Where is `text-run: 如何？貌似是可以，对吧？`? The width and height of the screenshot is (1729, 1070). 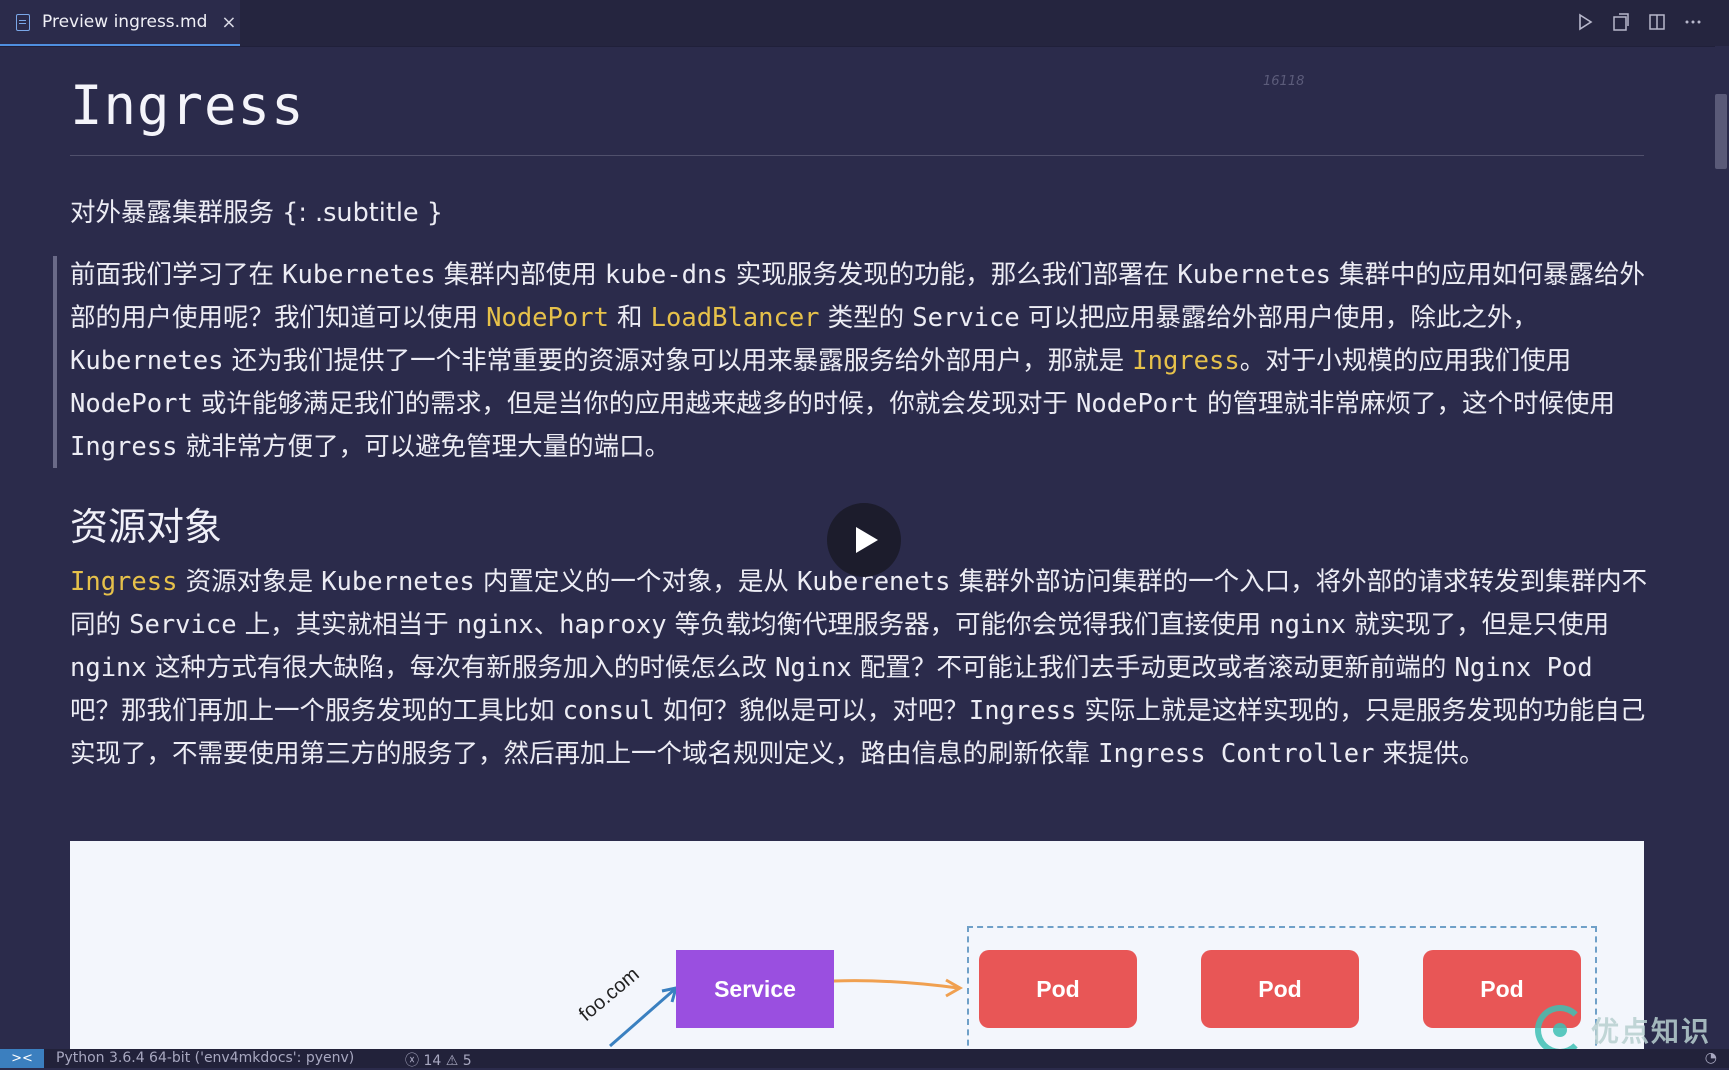 text-run: 如何？貌似是可以，对吧？ is located at coordinates (811, 711).